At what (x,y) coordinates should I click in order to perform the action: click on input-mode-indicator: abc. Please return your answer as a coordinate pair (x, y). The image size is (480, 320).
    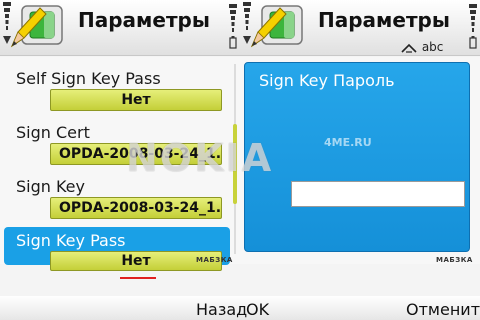
    Looking at the image, I should click on (421, 47).